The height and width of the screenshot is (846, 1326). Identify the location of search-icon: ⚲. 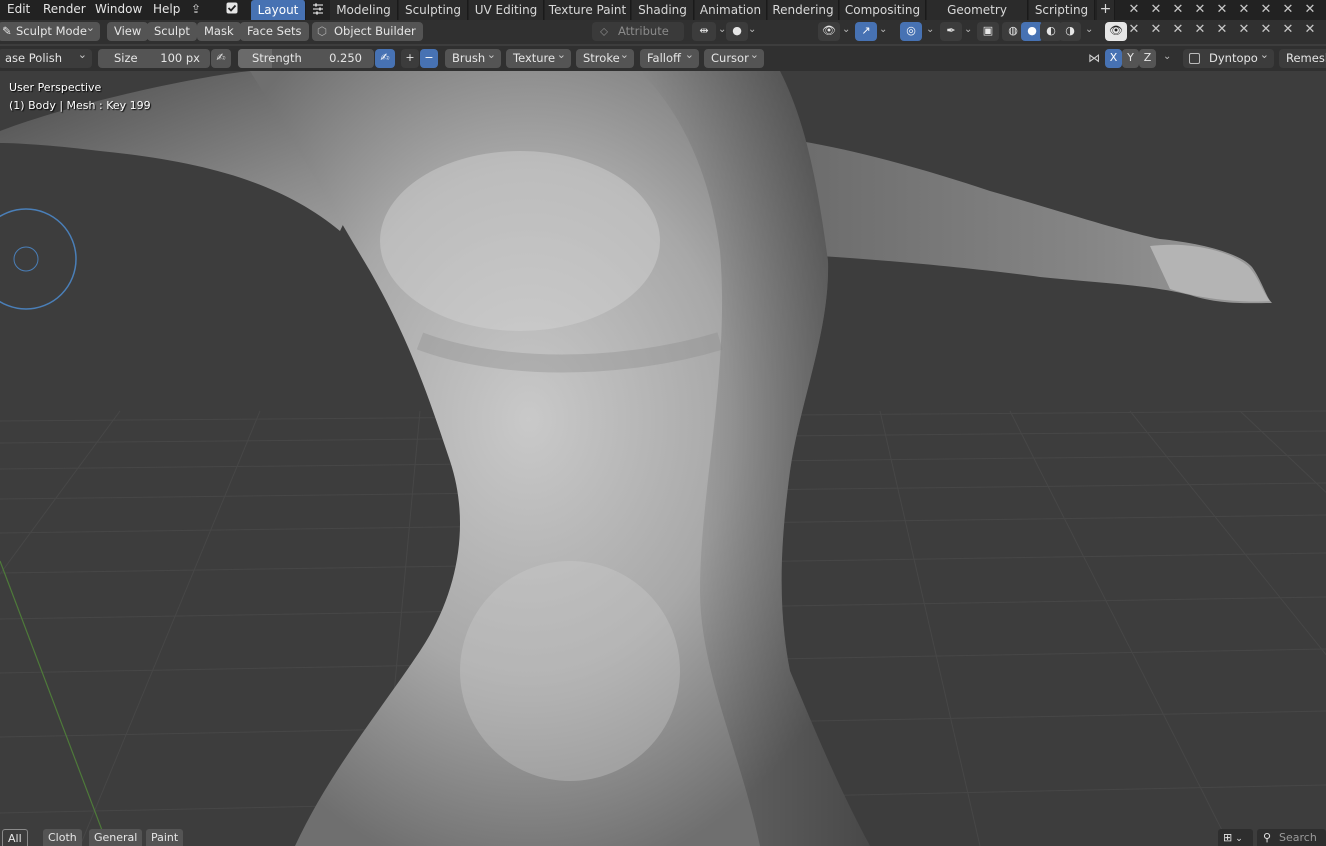
(1267, 837).